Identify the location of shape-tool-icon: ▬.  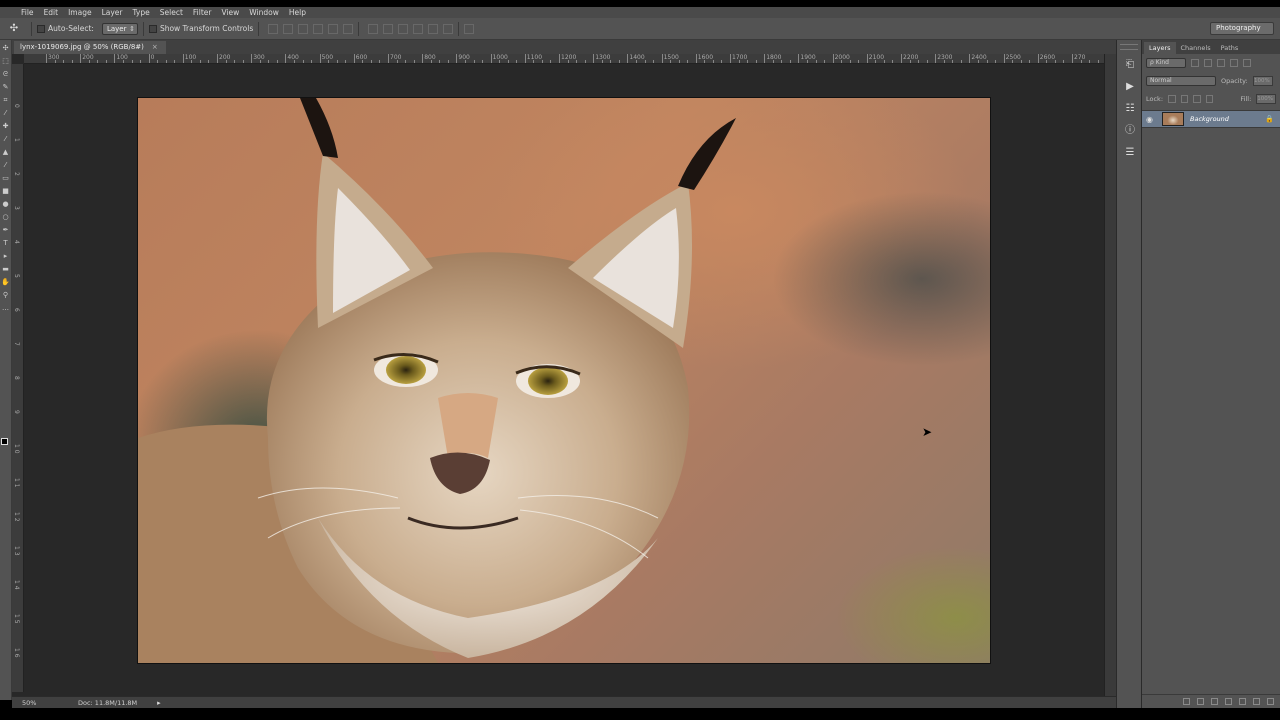
(5, 269).